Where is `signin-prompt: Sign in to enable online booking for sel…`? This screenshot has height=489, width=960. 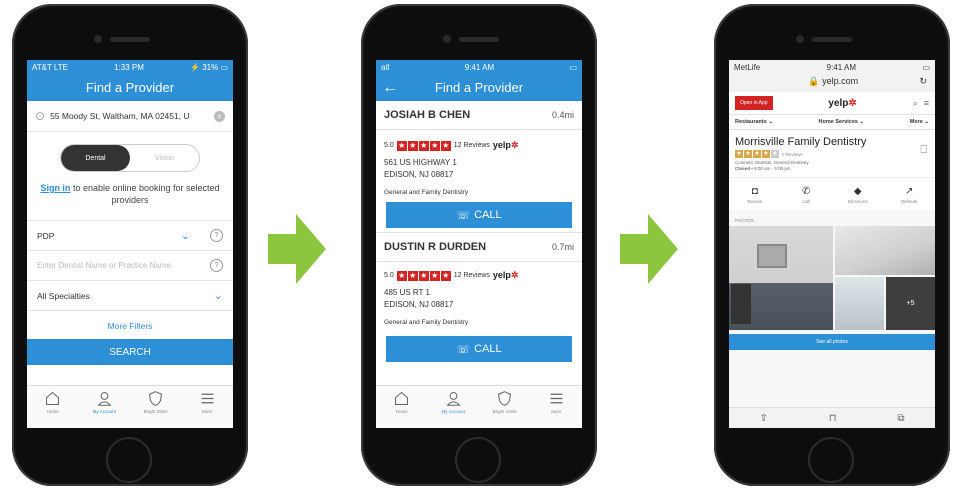 signin-prompt: Sign in to enable online booking for sel… is located at coordinates (130, 194).